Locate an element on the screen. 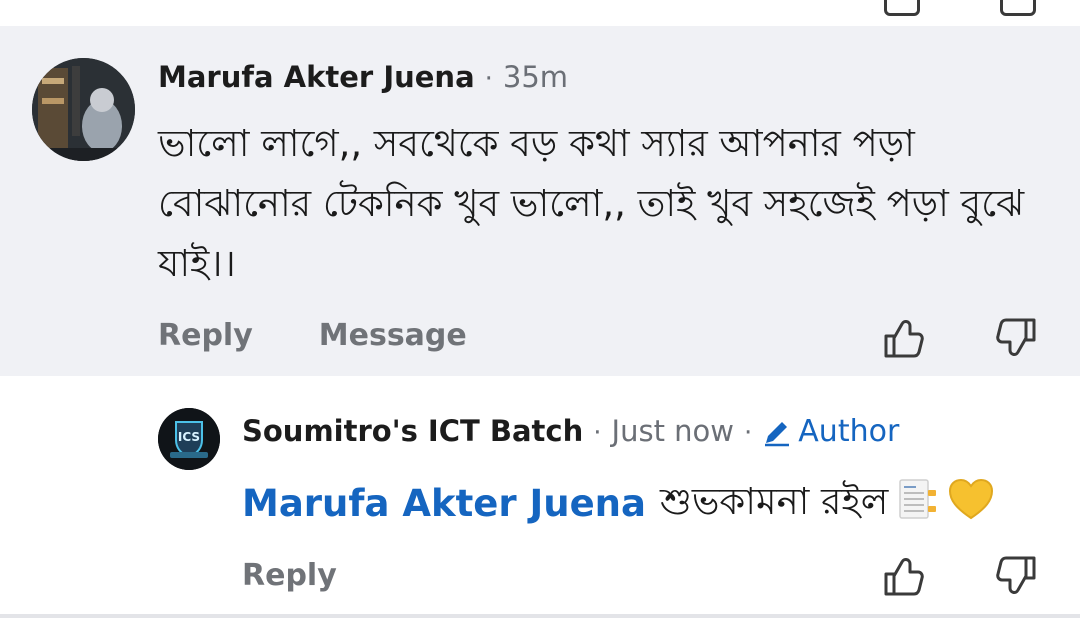 This screenshot has height=618, width=1080. avatar-logo-text: ICS is located at coordinates (189, 437).